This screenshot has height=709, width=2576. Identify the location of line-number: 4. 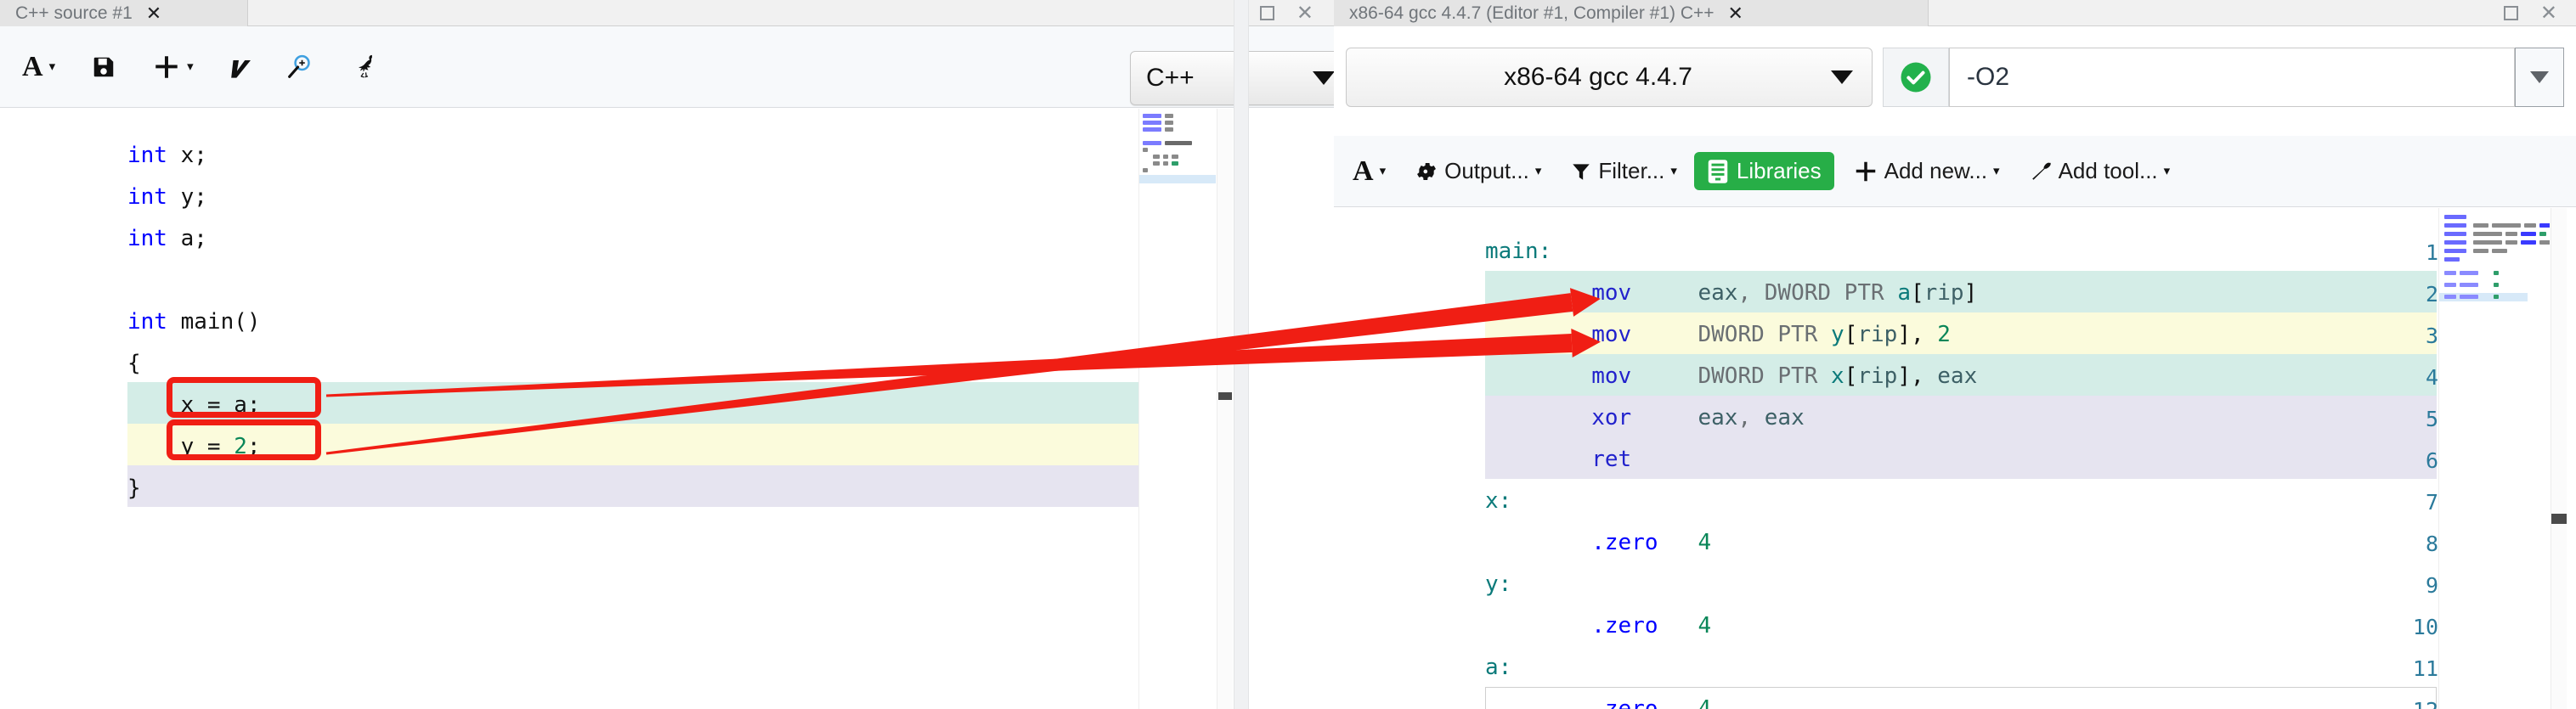
(2431, 377).